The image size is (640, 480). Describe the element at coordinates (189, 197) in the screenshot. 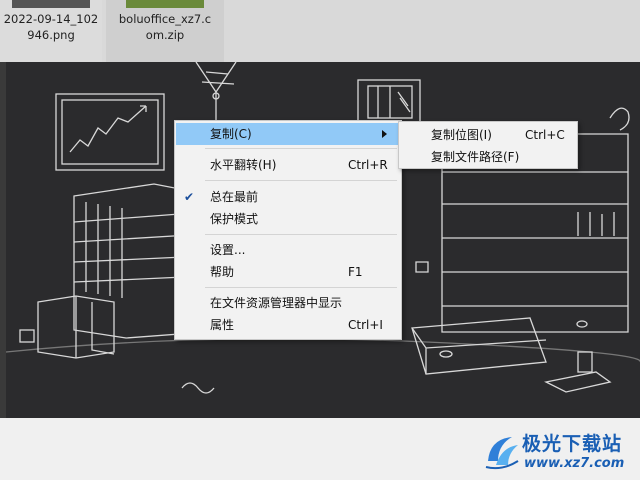

I see `checkmark-icon: ✔` at that location.